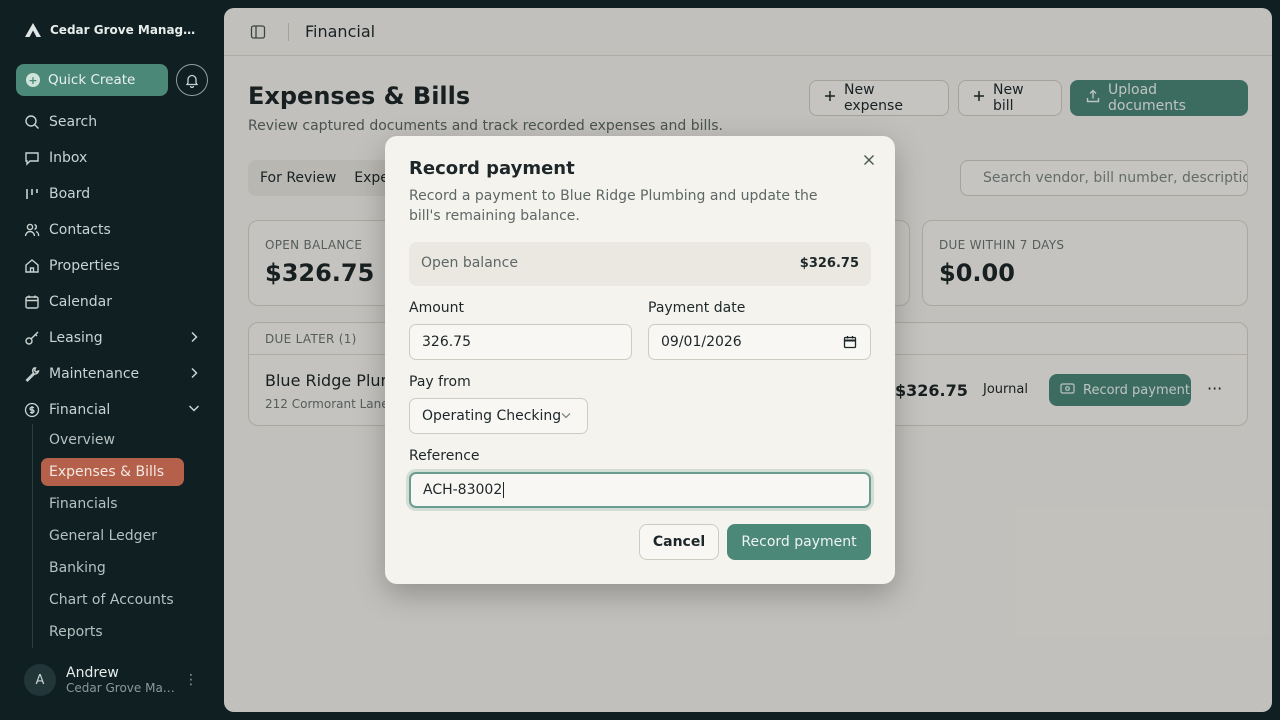  Describe the element at coordinates (440, 382) in the screenshot. I see `pay-from-label: Pay from` at that location.